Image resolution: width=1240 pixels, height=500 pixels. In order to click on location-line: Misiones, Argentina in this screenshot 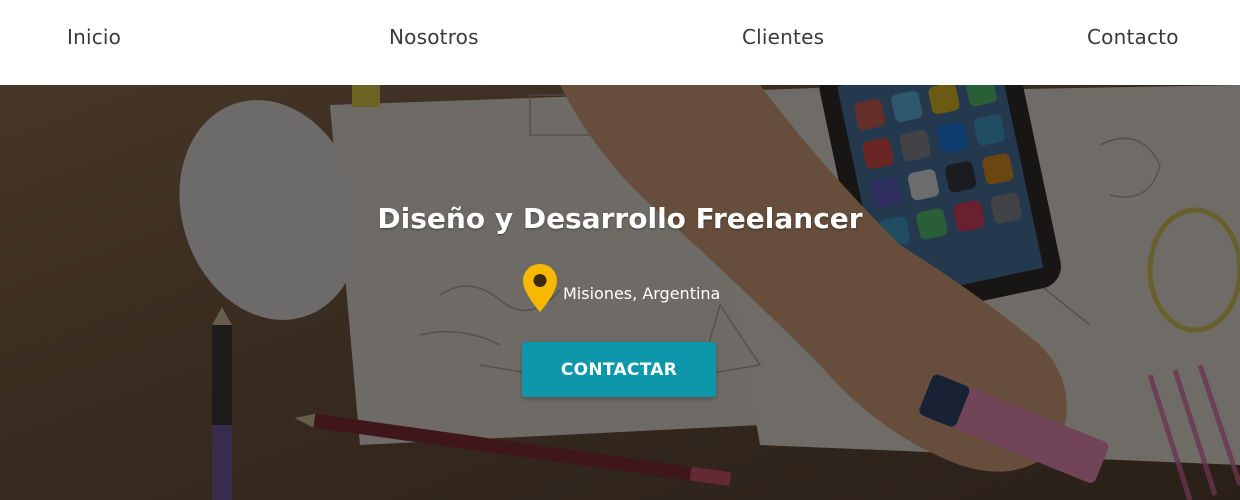, I will do `click(620, 288)`.